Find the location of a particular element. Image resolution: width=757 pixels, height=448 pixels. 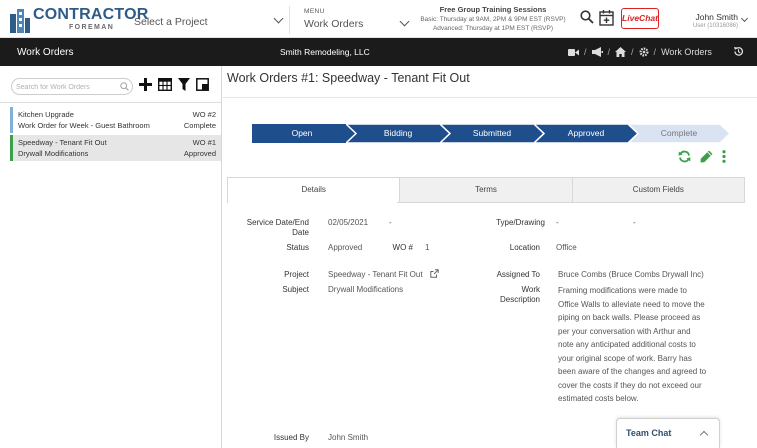

wo-number-label: WO # is located at coordinates (402, 247).